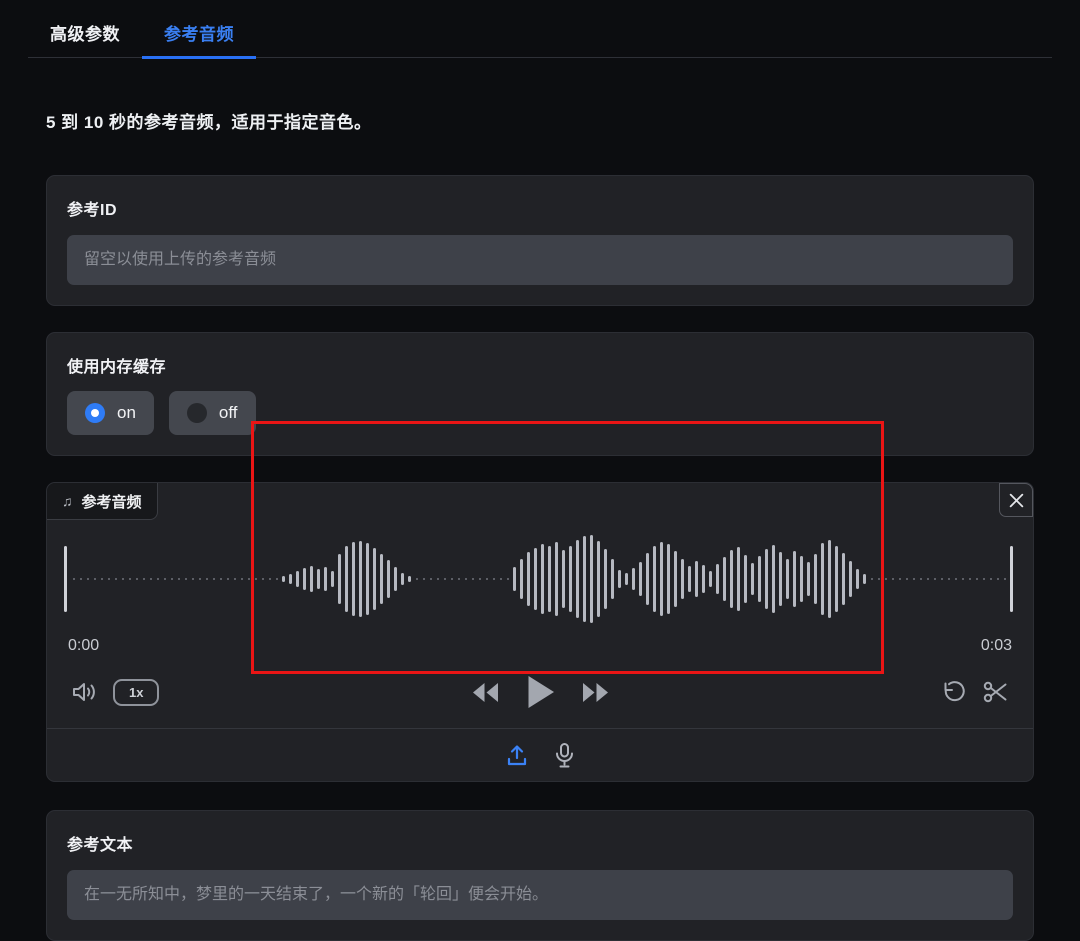  I want to click on on-radio-button: on, so click(110, 413).